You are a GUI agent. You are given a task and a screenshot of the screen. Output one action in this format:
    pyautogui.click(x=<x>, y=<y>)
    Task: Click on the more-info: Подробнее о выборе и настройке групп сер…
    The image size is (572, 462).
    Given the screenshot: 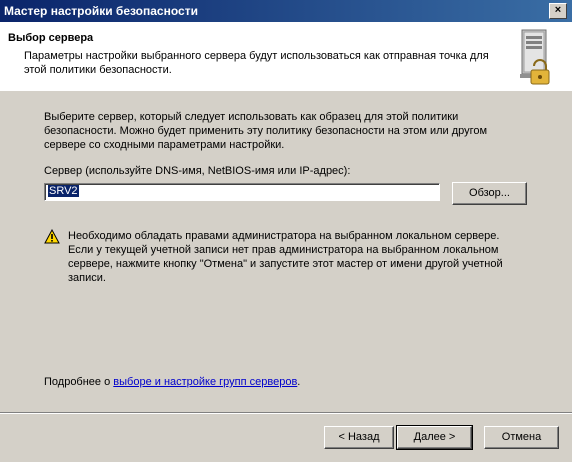 What is the action you would take?
    pyautogui.click(x=172, y=382)
    